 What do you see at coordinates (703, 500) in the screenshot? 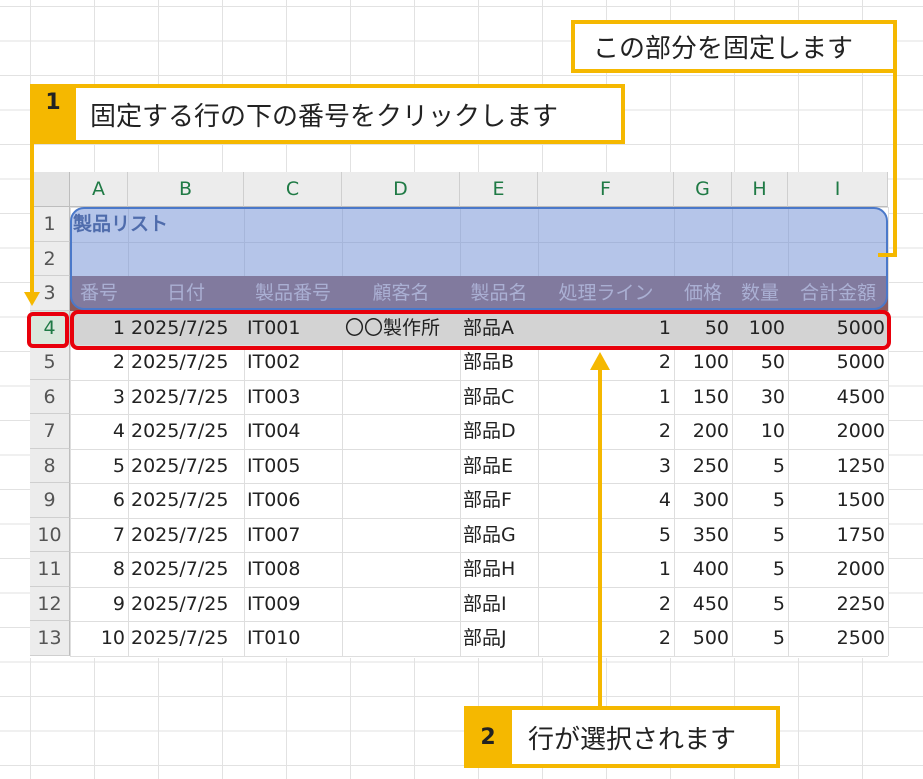
I see `data-cell: 300` at bounding box center [703, 500].